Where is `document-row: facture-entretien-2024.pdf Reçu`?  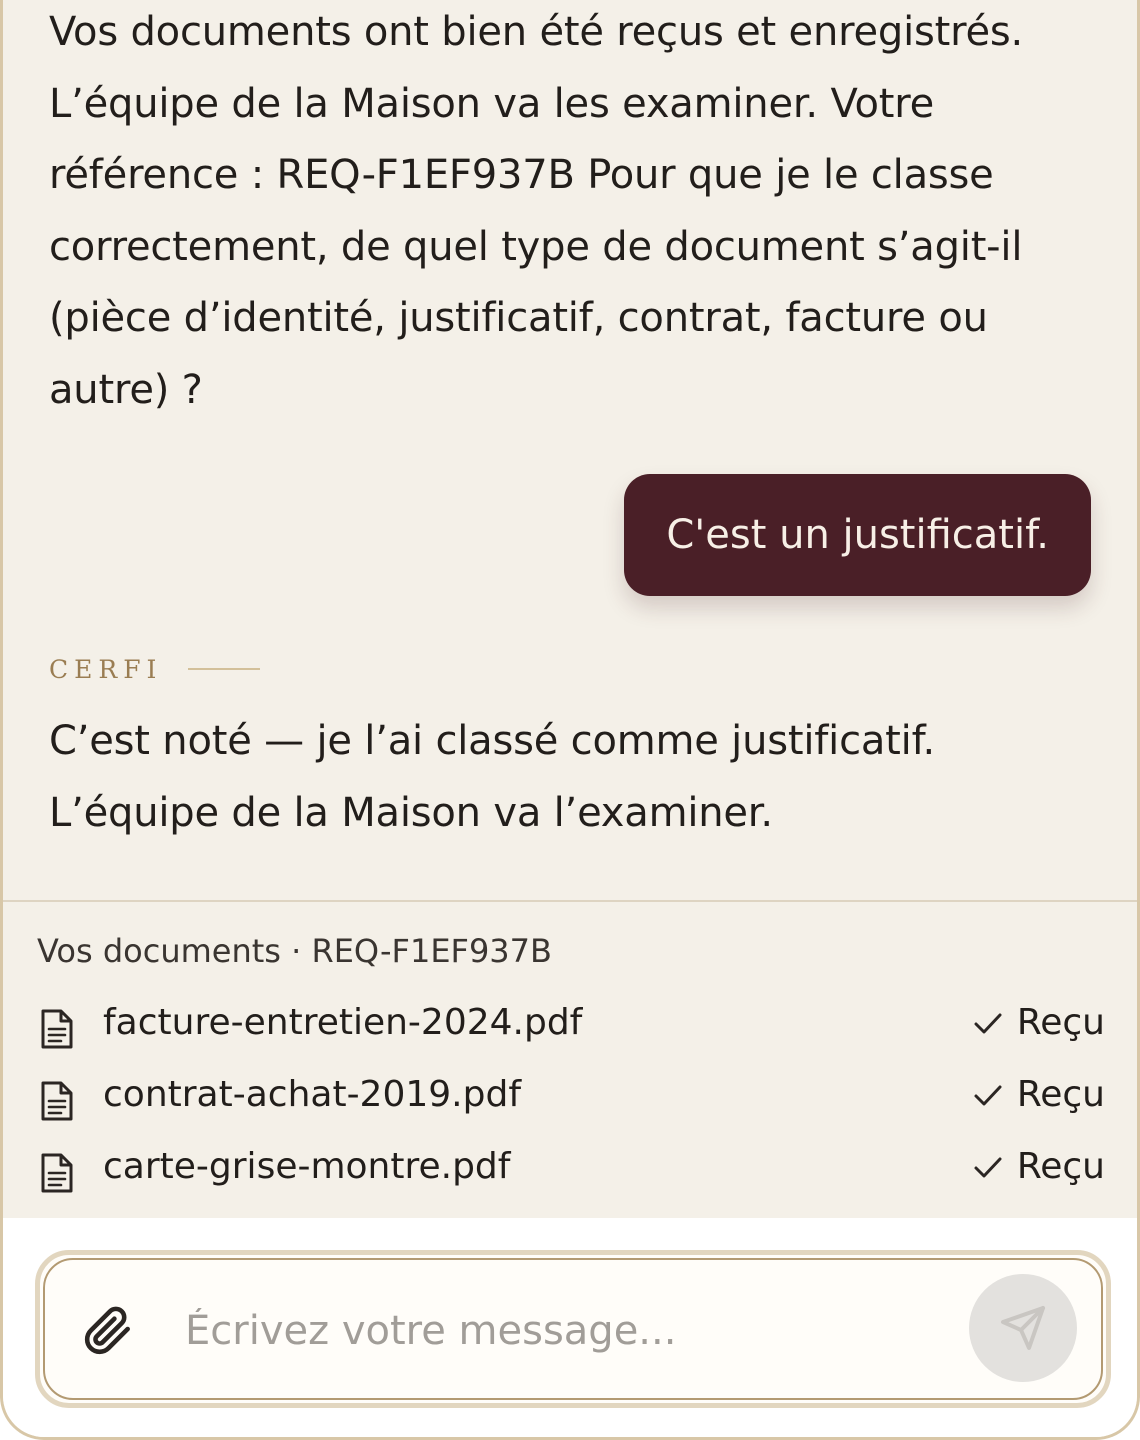 document-row: facture-entretien-2024.pdf Reçu is located at coordinates (571, 1028).